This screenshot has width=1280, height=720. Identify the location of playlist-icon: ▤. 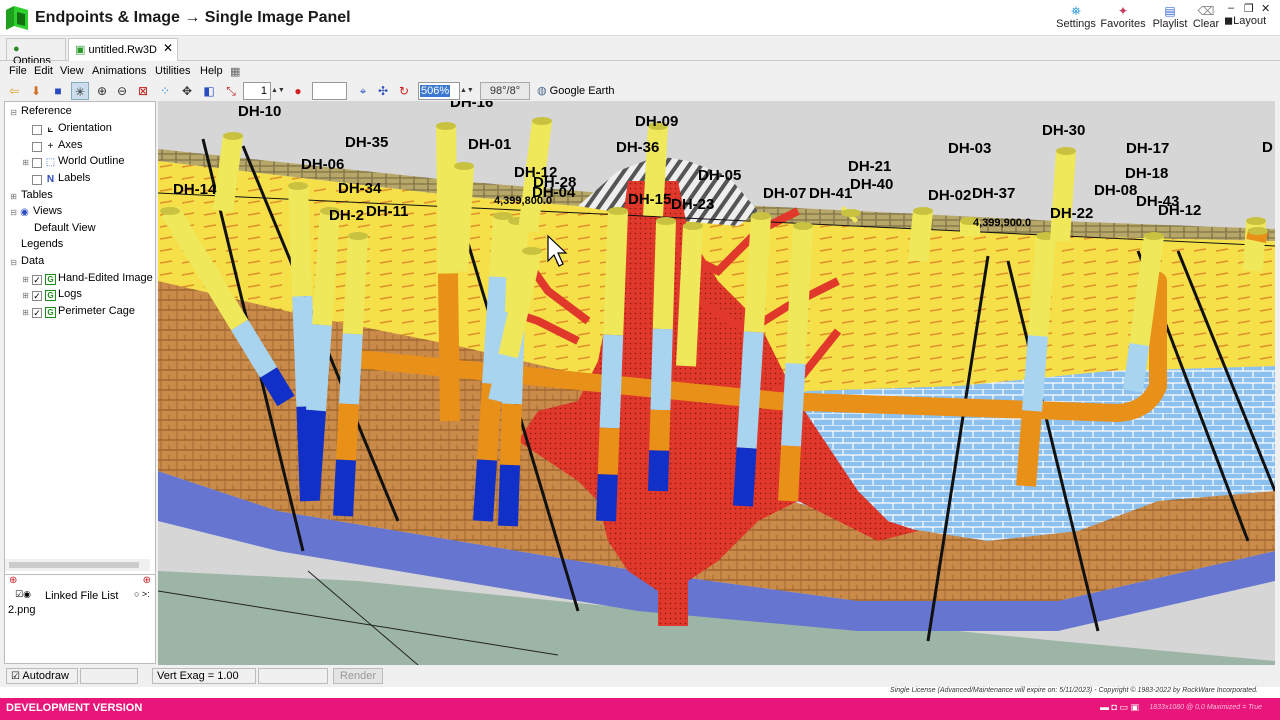
(1170, 11).